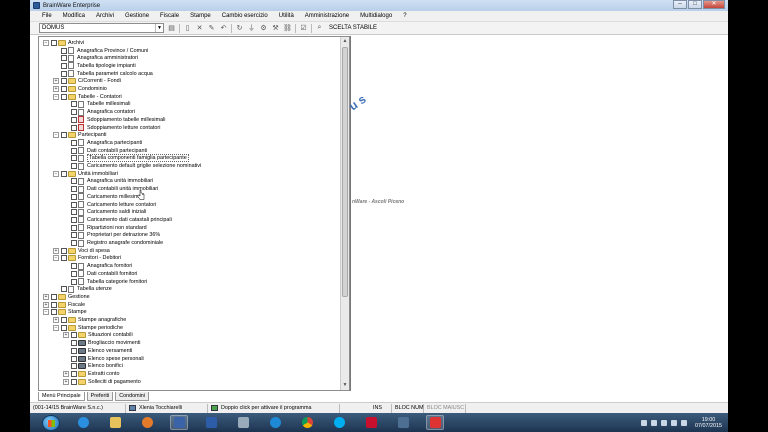 This screenshot has width=768, height=432. What do you see at coordinates (159, 28) in the screenshot?
I see `chevron-down-icon: ▼` at bounding box center [159, 28].